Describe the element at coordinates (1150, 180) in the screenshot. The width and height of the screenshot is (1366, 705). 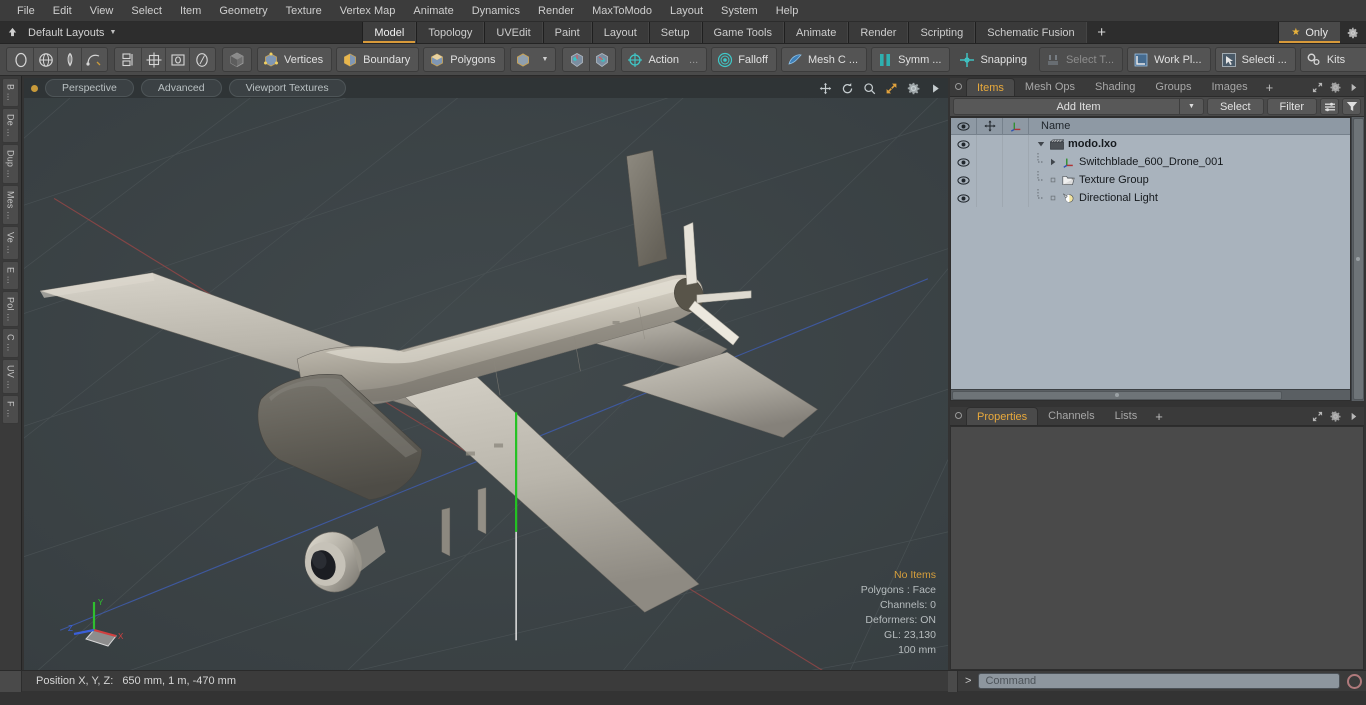
I see `table-row: Texture Group` at that location.